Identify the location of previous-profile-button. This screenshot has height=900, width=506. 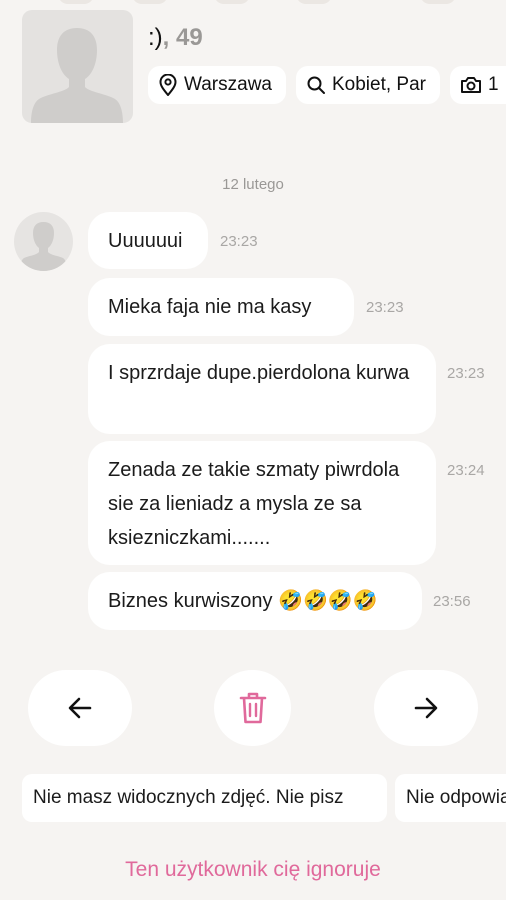
(80, 708).